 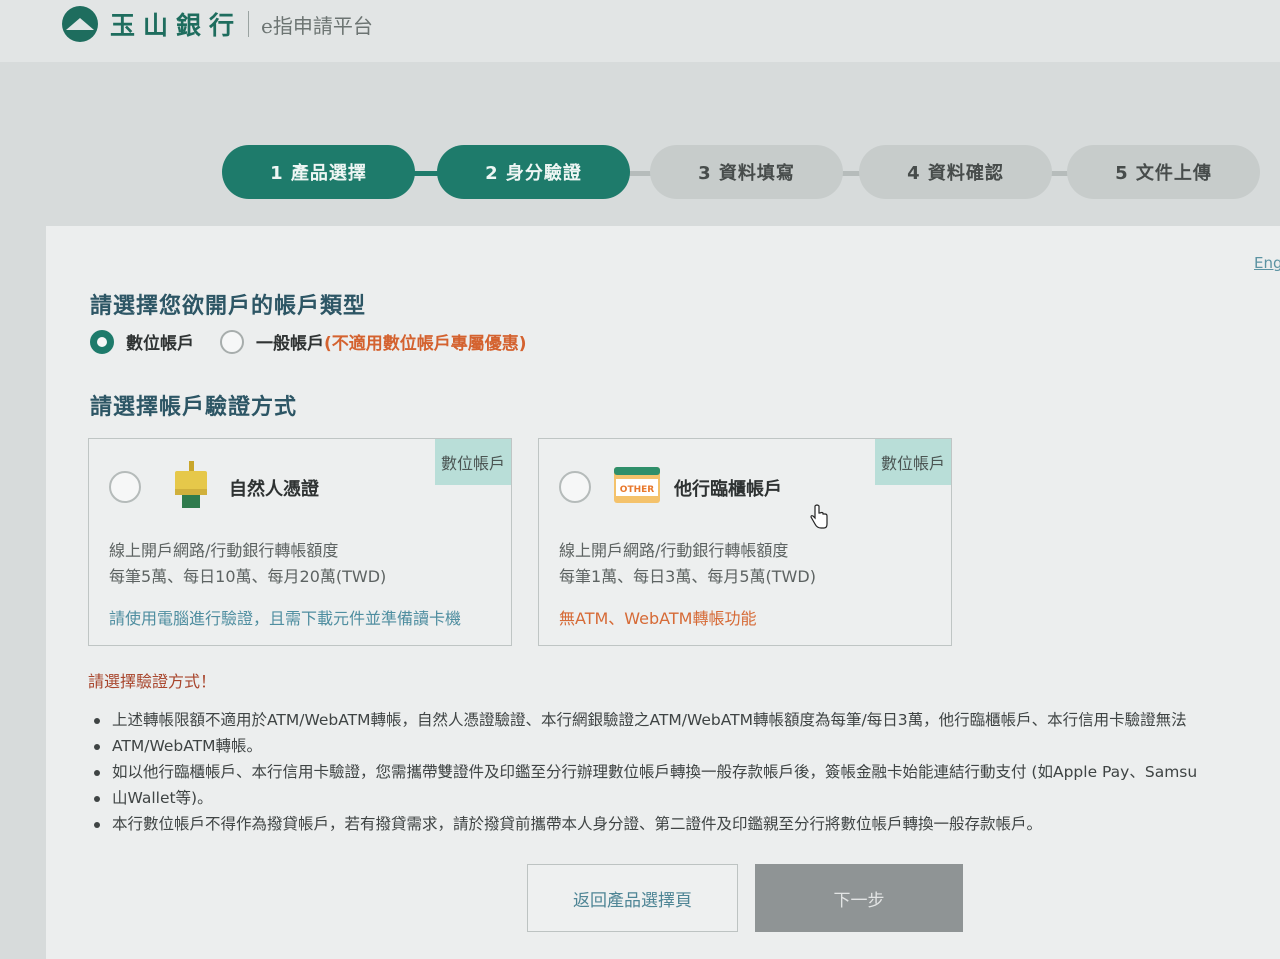 I want to click on bank-name: 玉山銀行, so click(x=176, y=25).